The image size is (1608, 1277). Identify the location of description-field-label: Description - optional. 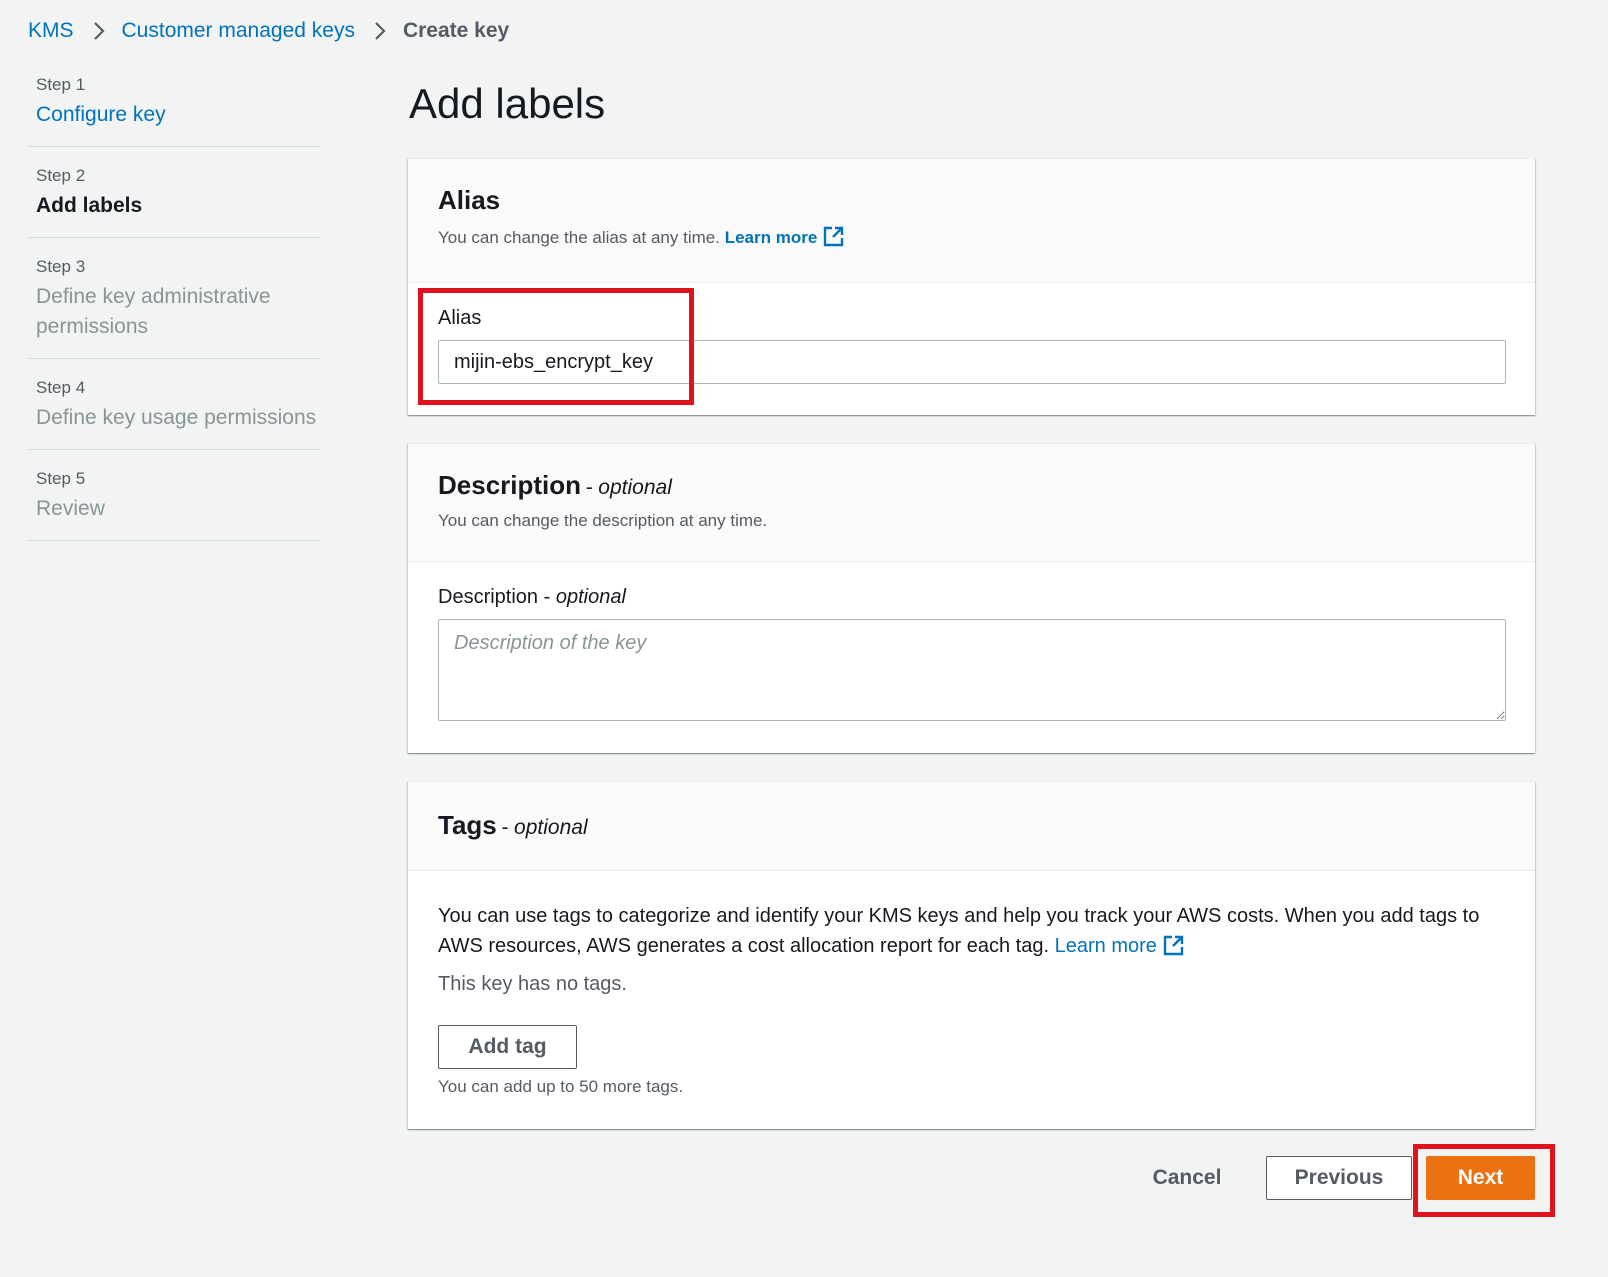
(532, 597).